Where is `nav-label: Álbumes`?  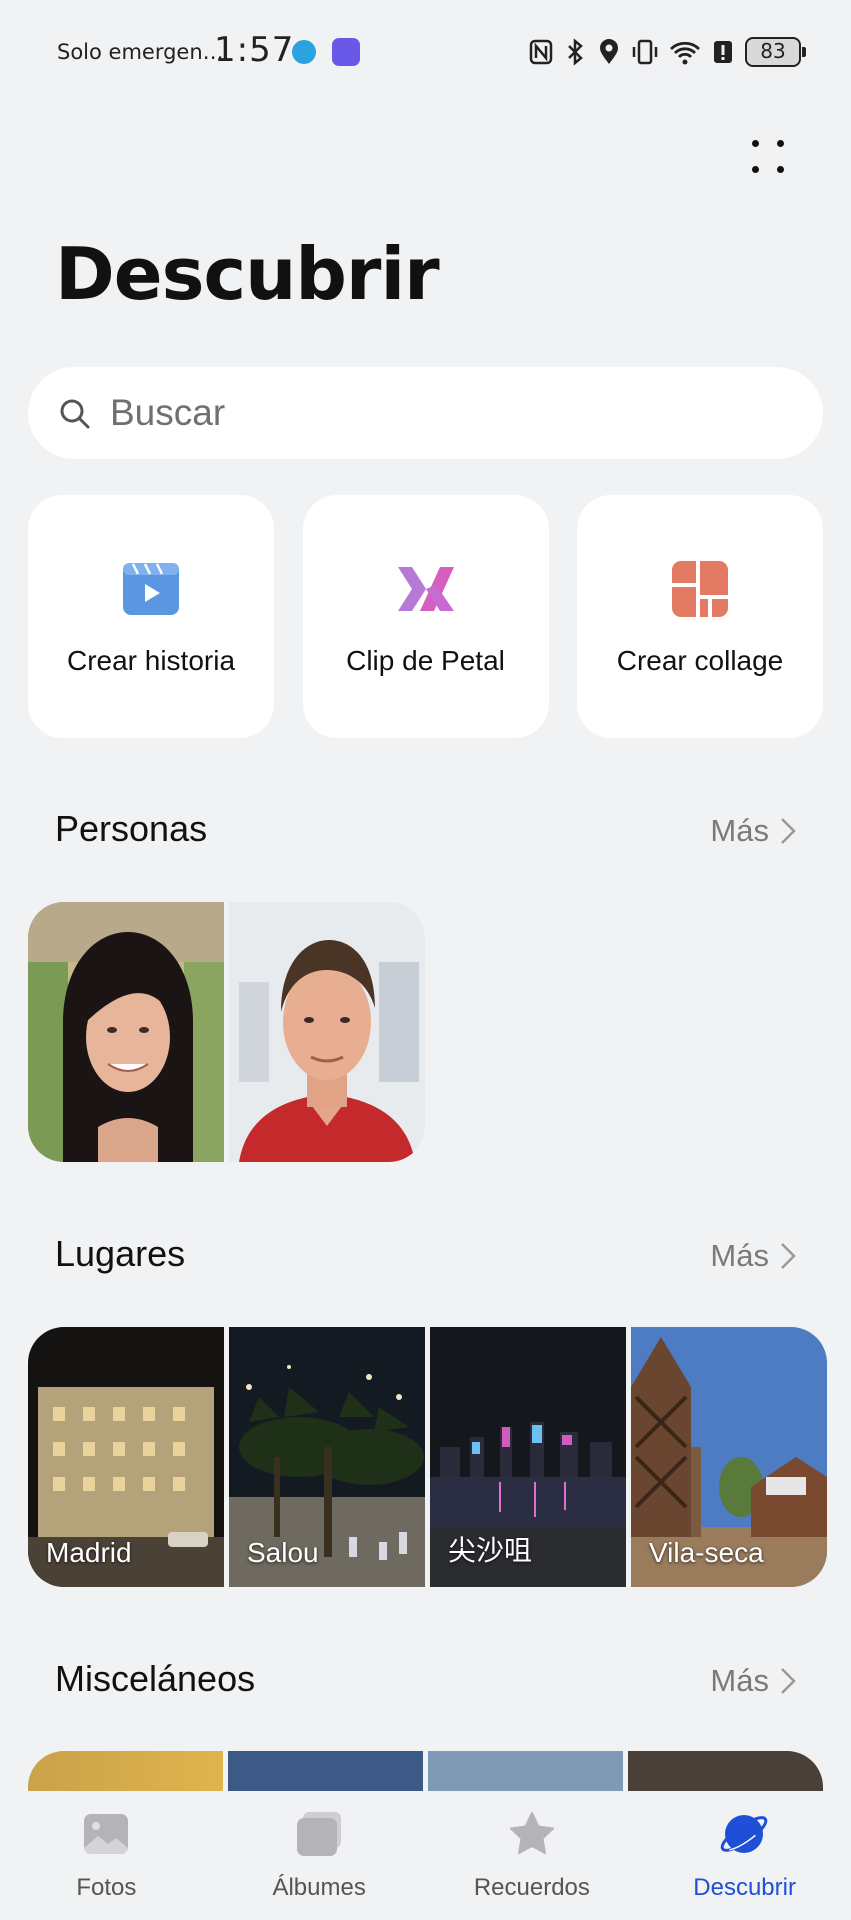 nav-label: Álbumes is located at coordinates (319, 1887).